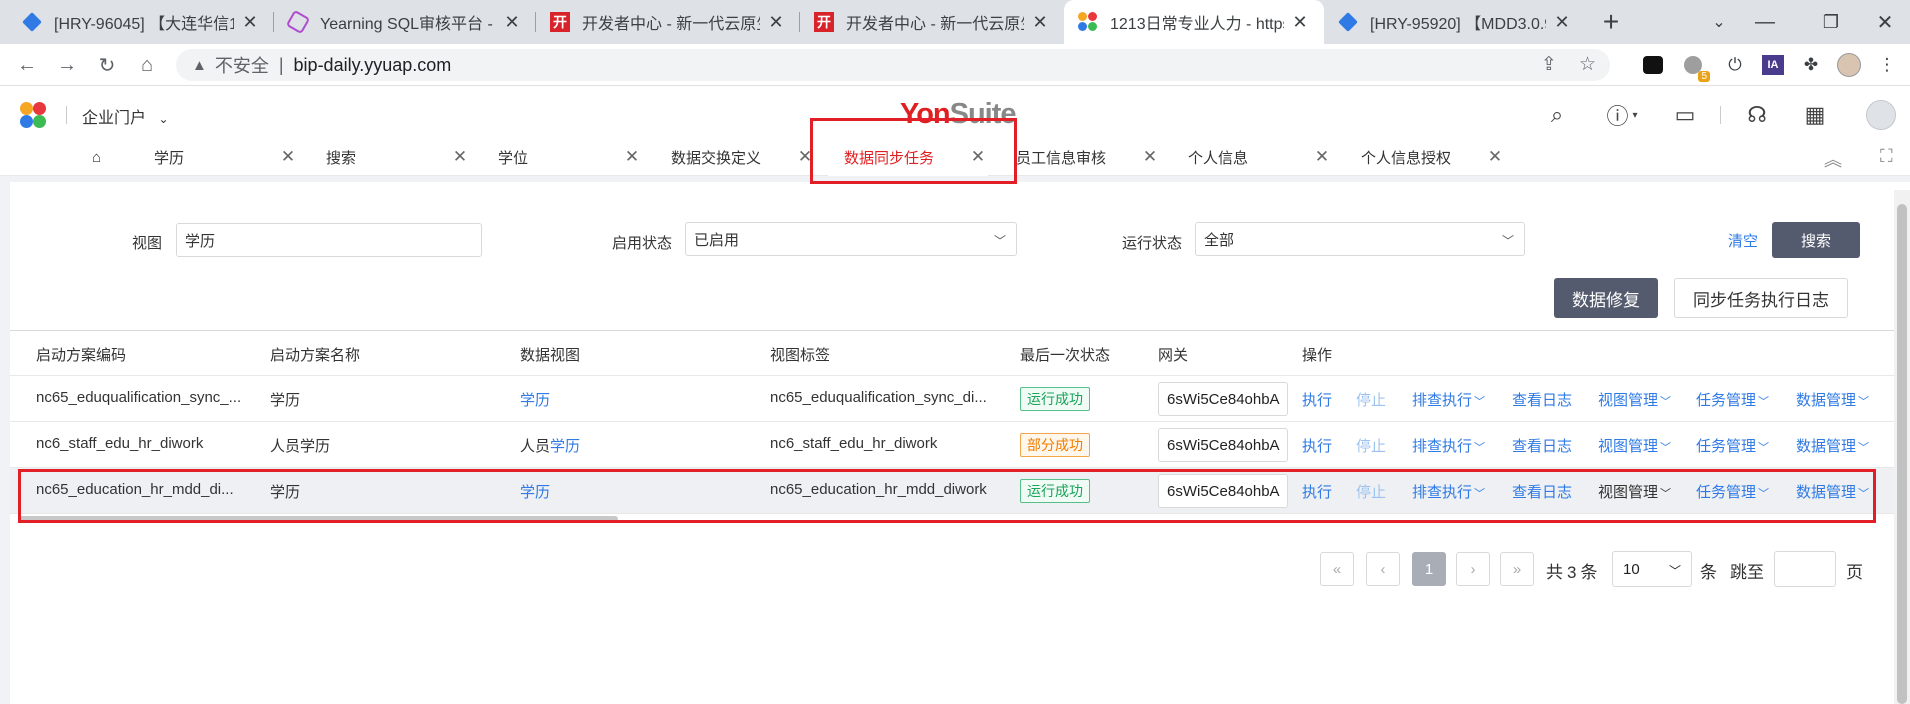  Describe the element at coordinates (1622, 115) in the screenshot. I see `help-icon: ⓘ ▾` at that location.